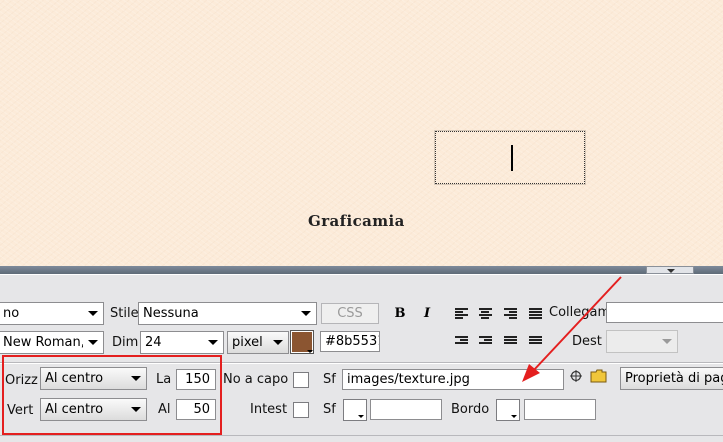 The width and height of the screenshot is (723, 442). I want to click on style-value: Nessuna, so click(171, 313).